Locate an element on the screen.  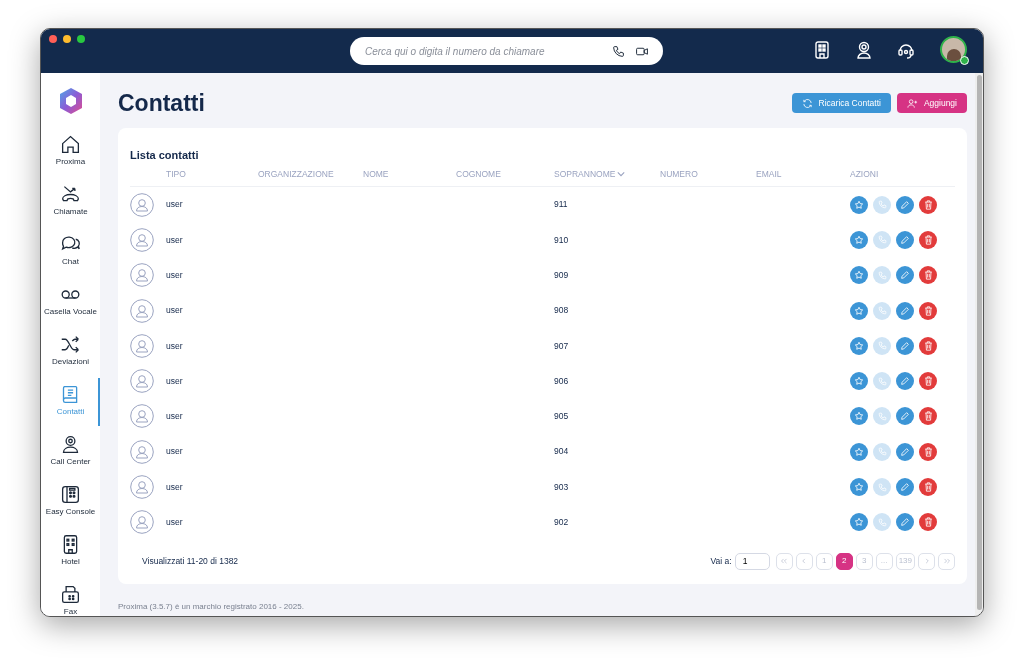
search-input: Cerca qui o digita il numero da chiamare is located at coordinates (484, 51).